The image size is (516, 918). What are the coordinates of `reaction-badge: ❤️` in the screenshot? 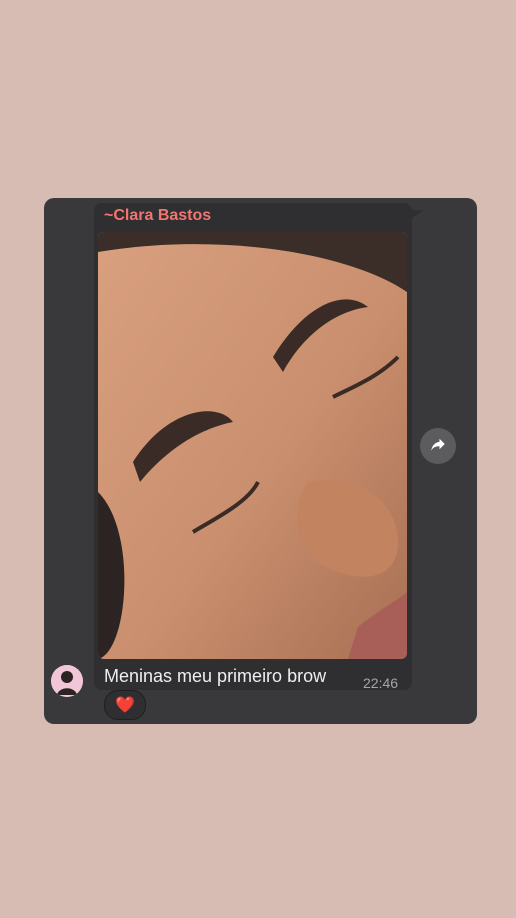 It's located at (125, 705).